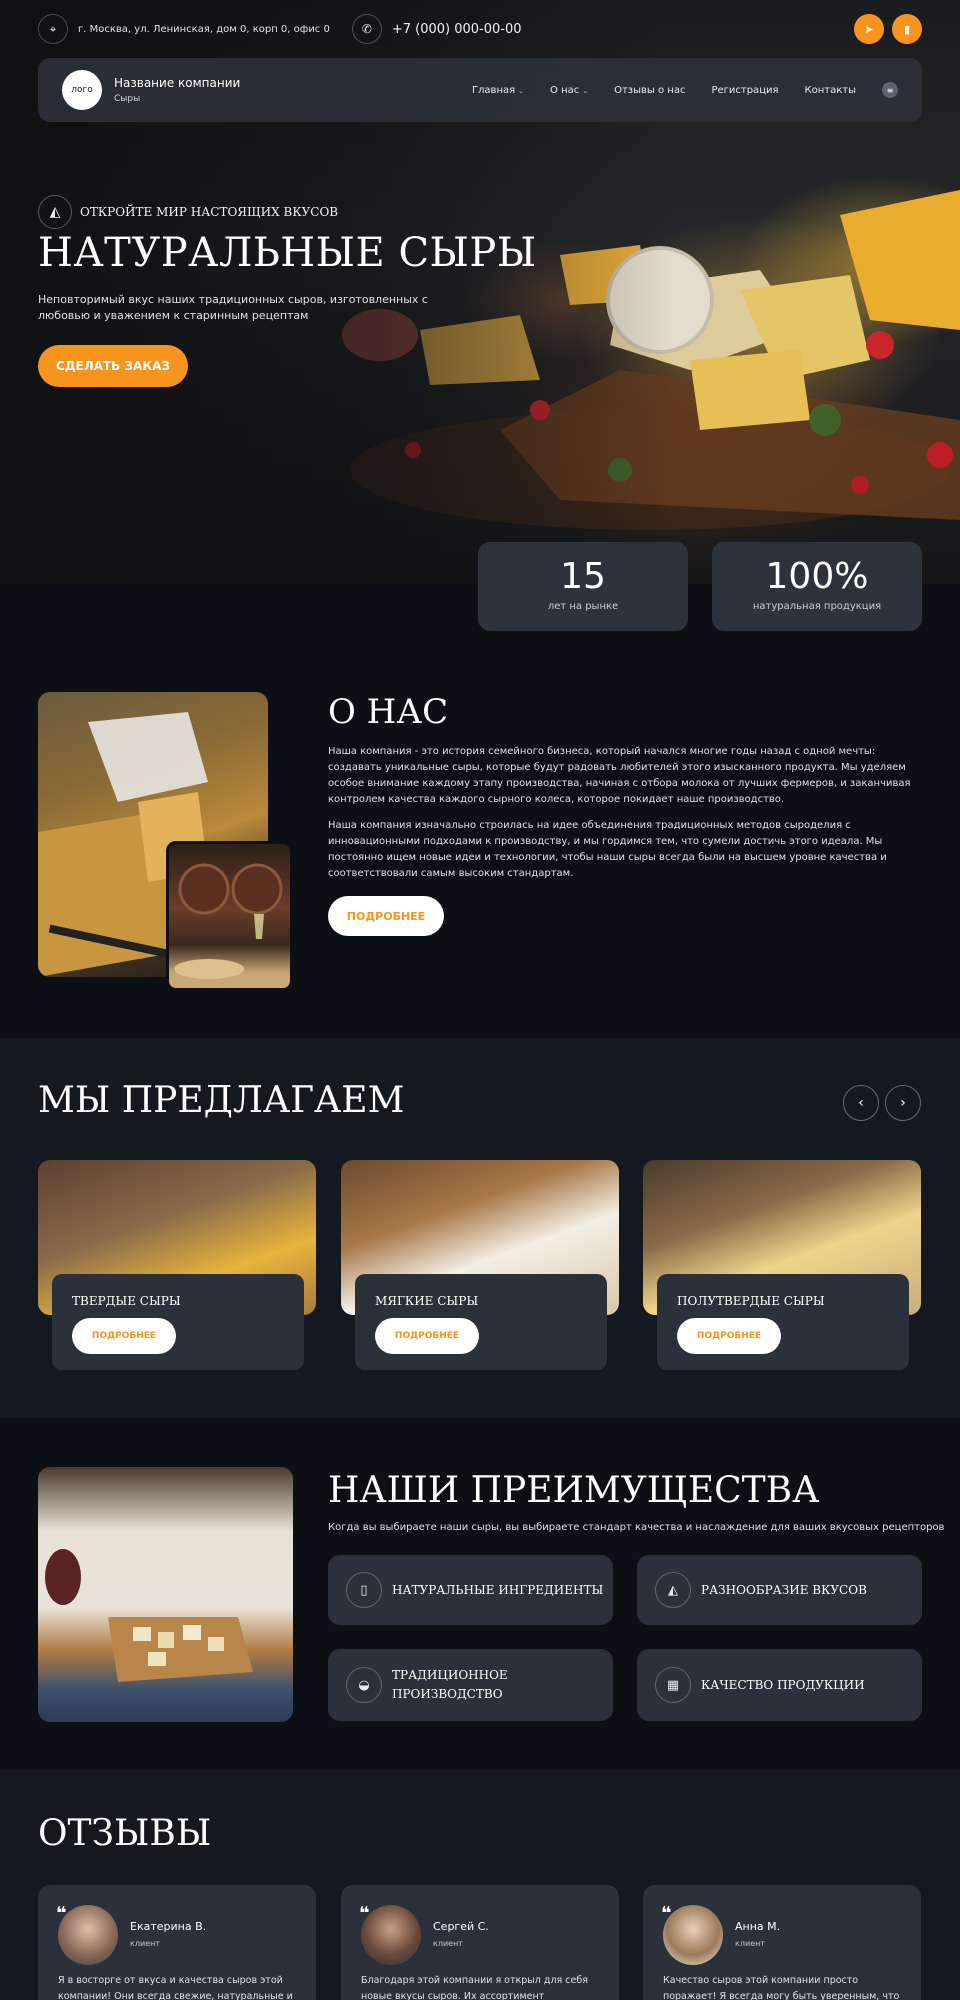  I want to click on cheese-wheel-icon: ◒, so click(364, 1685).